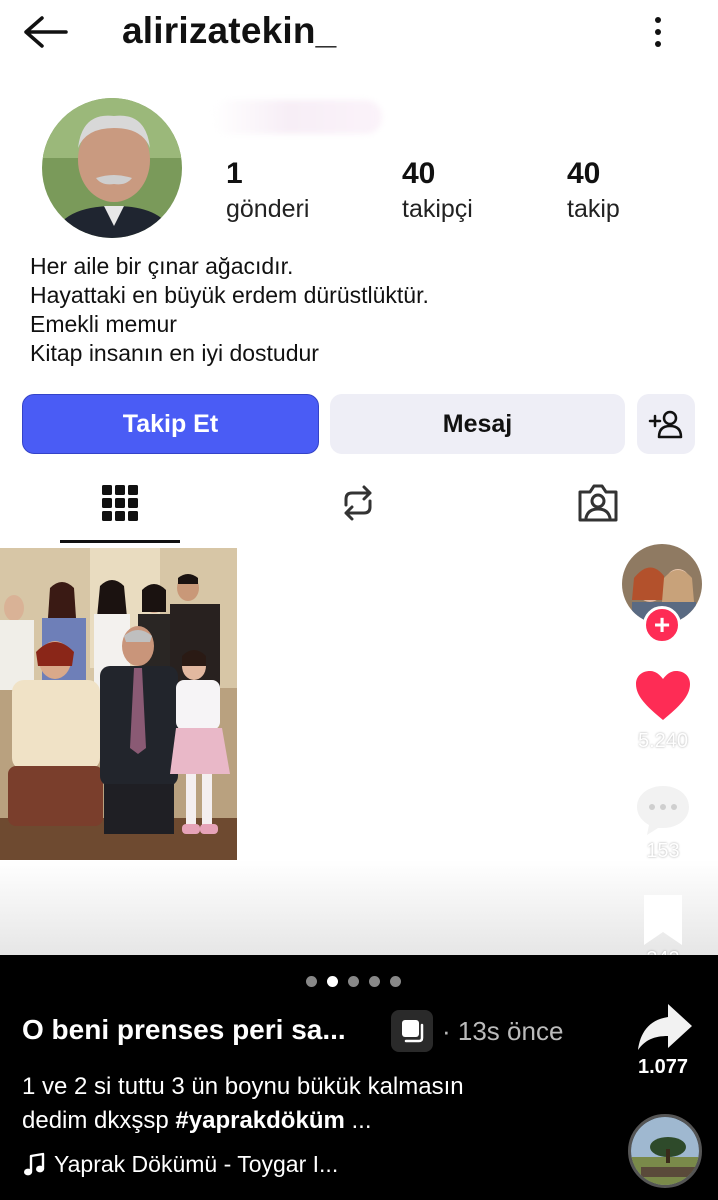  Describe the element at coordinates (419, 173) in the screenshot. I see `followers-count: 40` at that location.